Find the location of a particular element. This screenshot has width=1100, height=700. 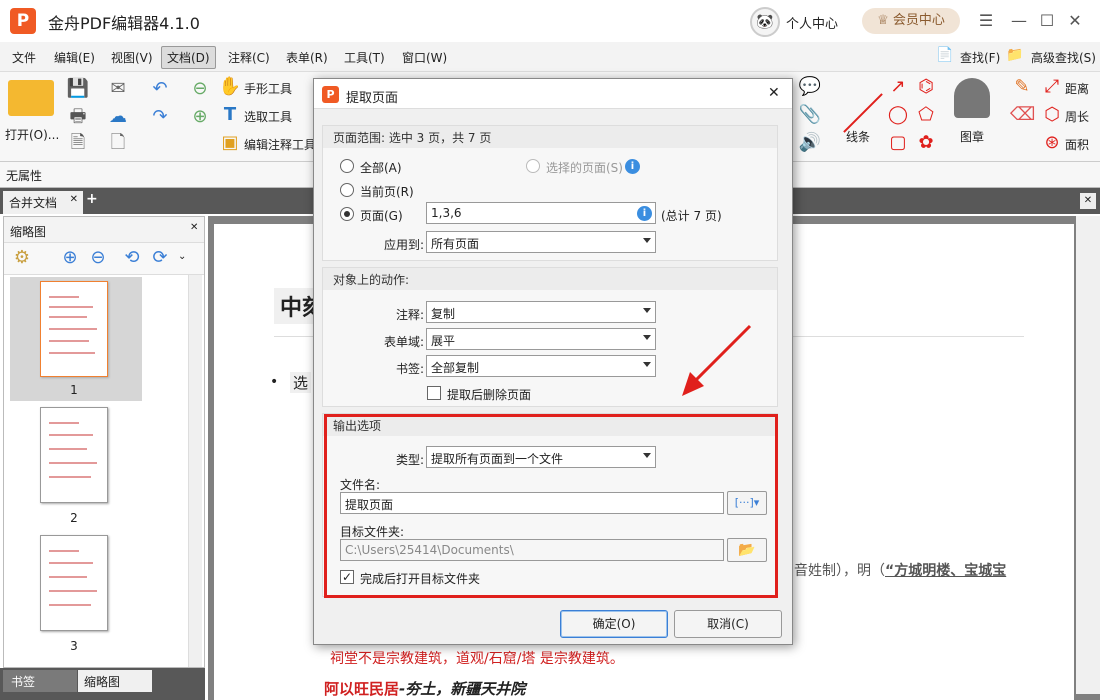

radio-all-label: 全部(A) is located at coordinates (381, 167).